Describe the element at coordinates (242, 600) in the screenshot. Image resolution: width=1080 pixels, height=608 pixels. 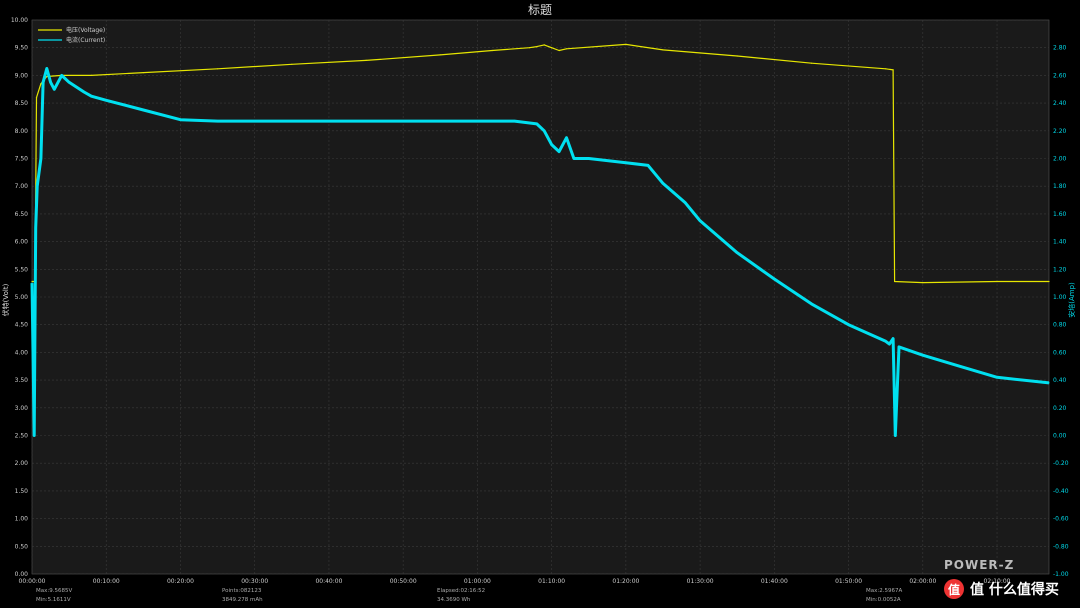
I see `stat-energy-mah: 3849.278 mAh` at that location.